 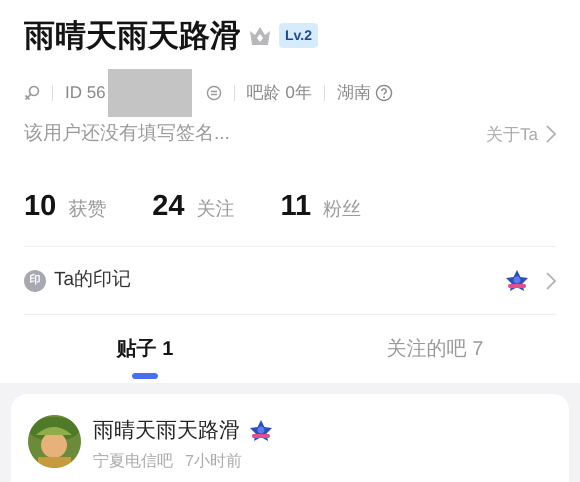 What do you see at coordinates (54, 441) in the screenshot?
I see `avatar` at bounding box center [54, 441].